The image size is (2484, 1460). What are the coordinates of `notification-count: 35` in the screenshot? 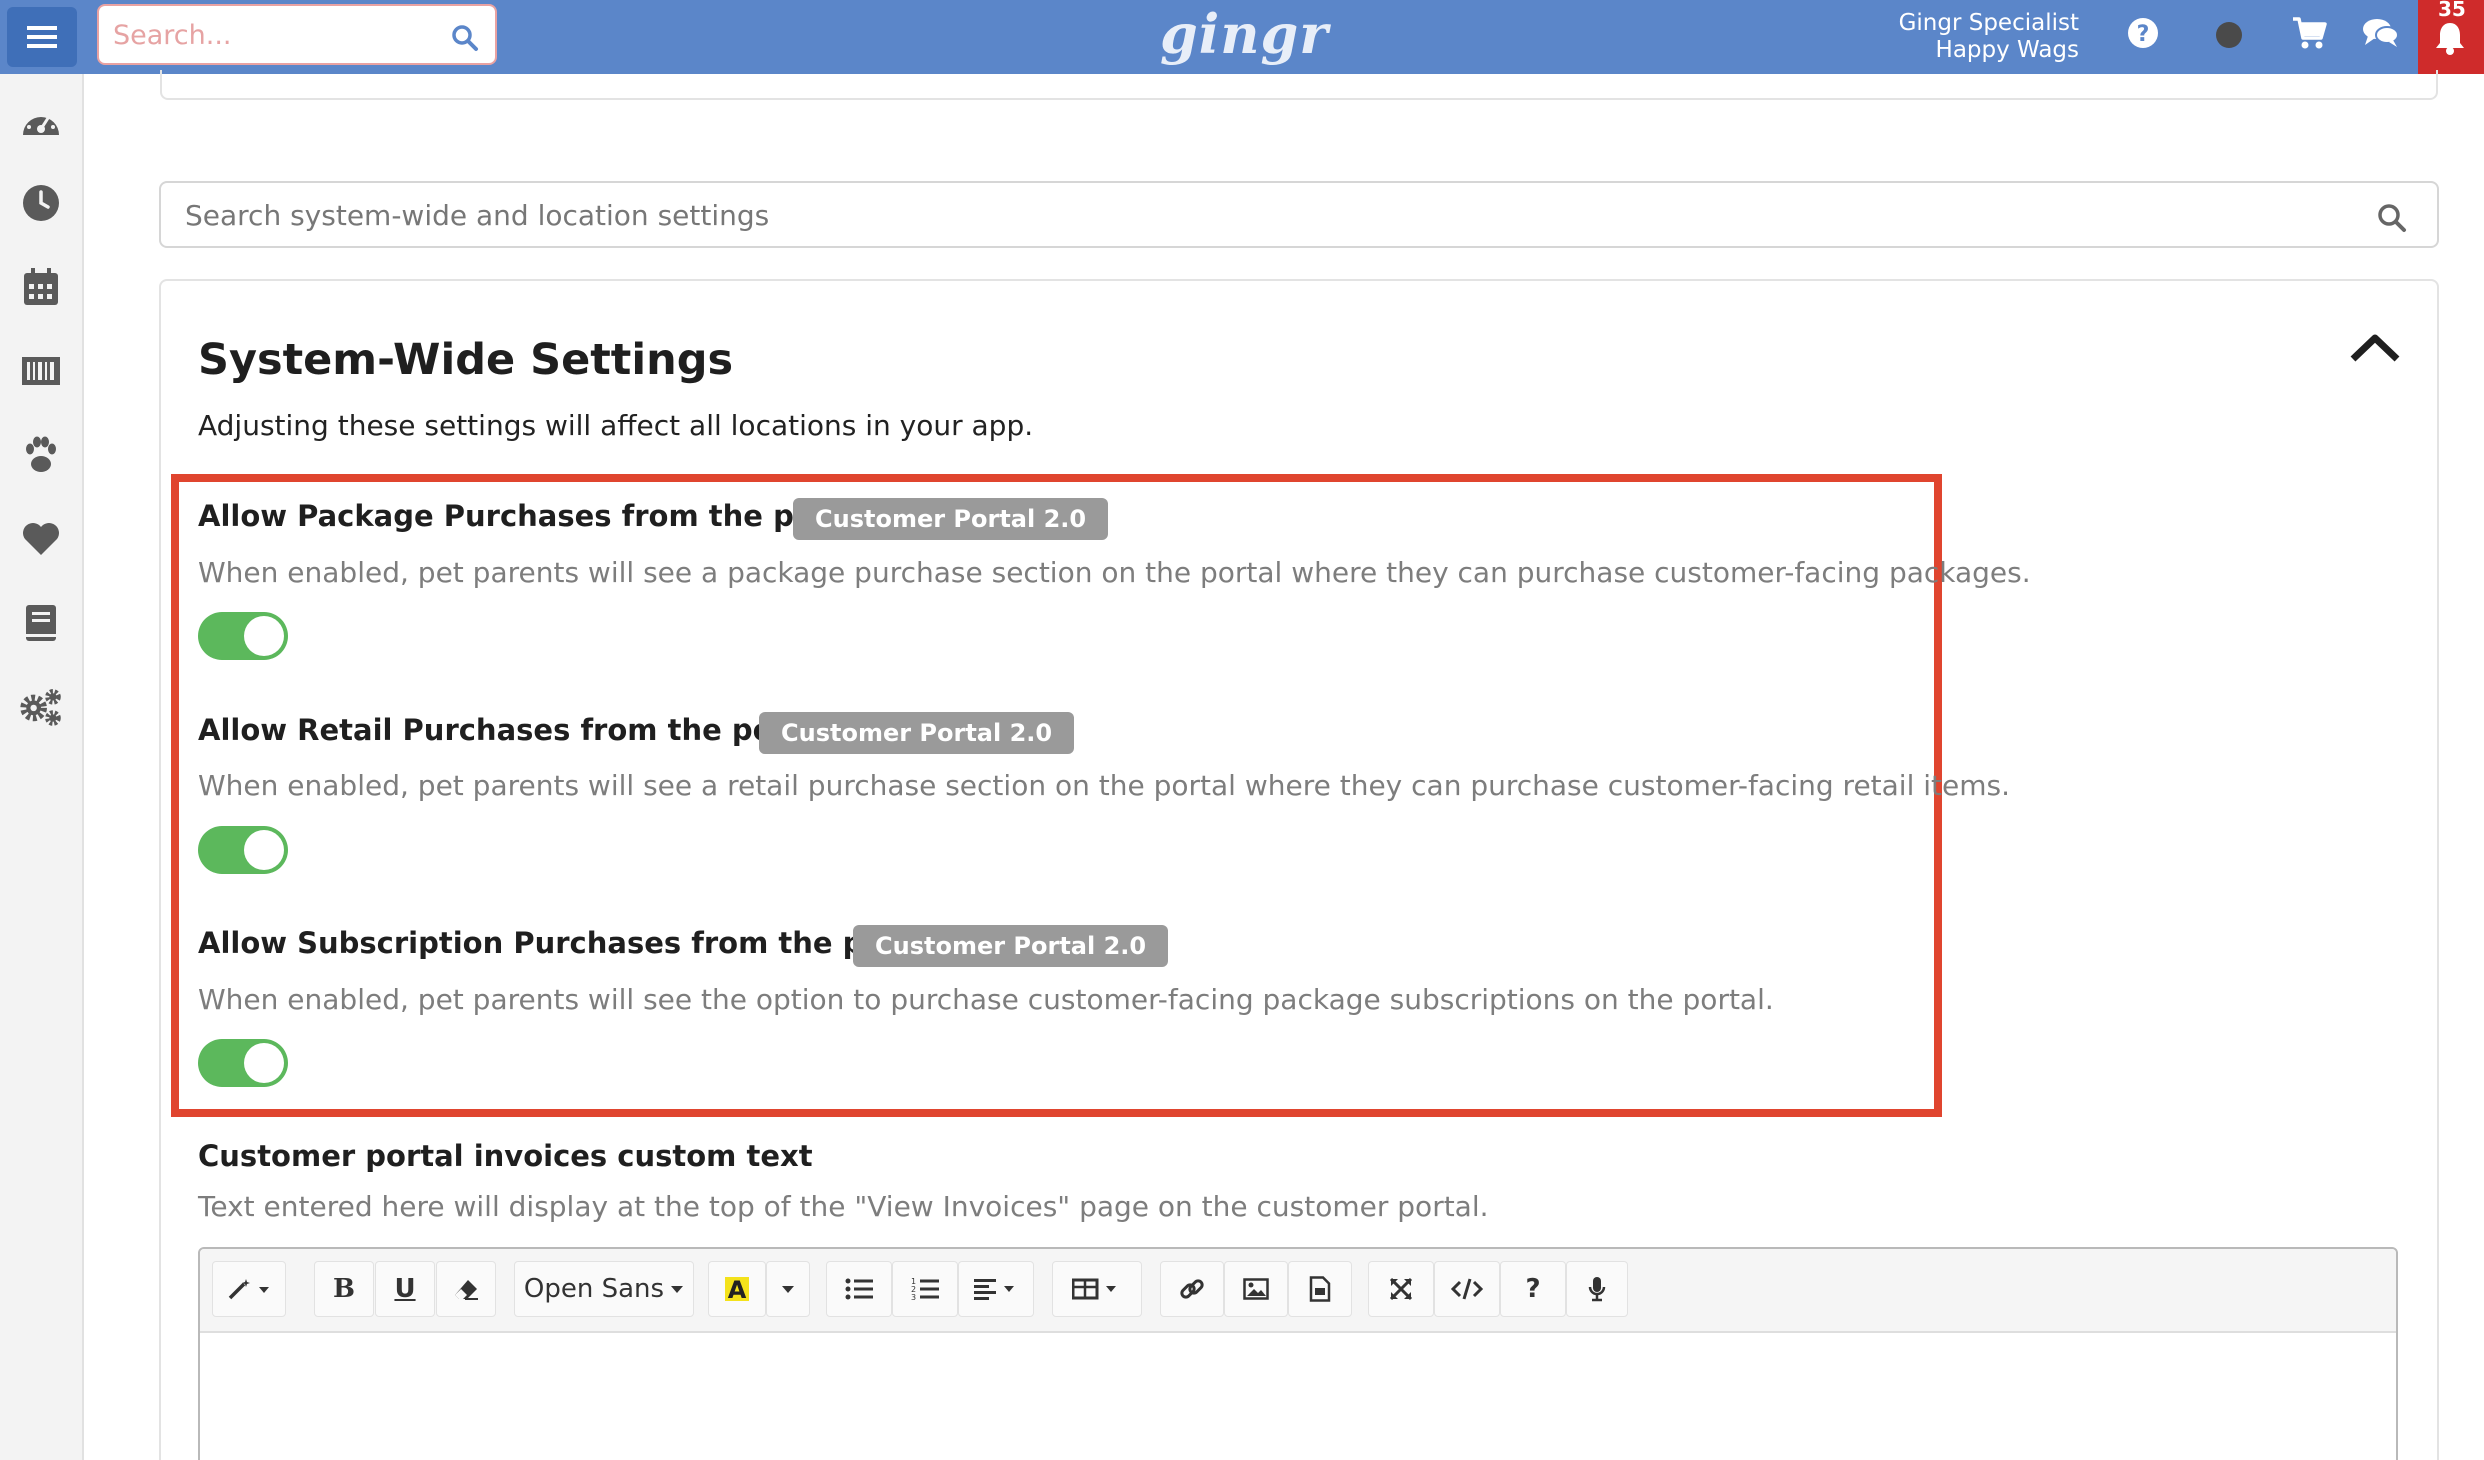 It's located at (2452, 10).